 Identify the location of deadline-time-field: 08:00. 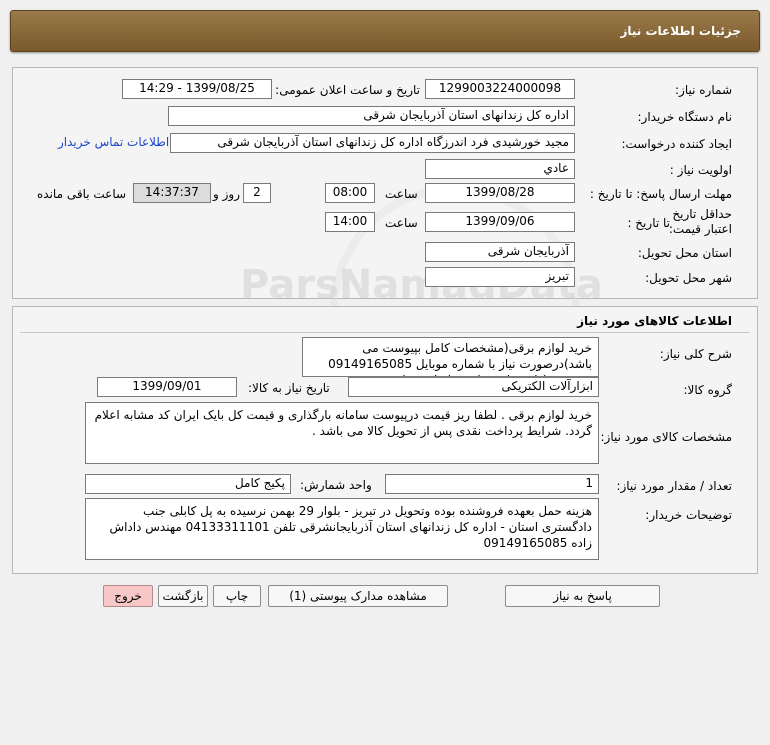
(350, 193).